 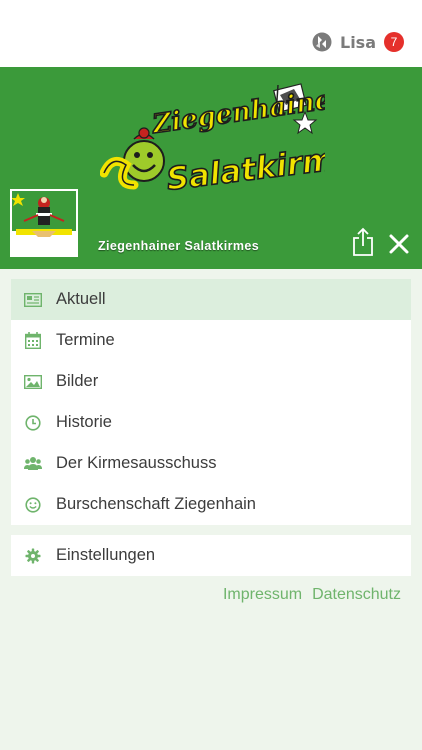 I want to click on gear-icon, so click(x=33, y=556).